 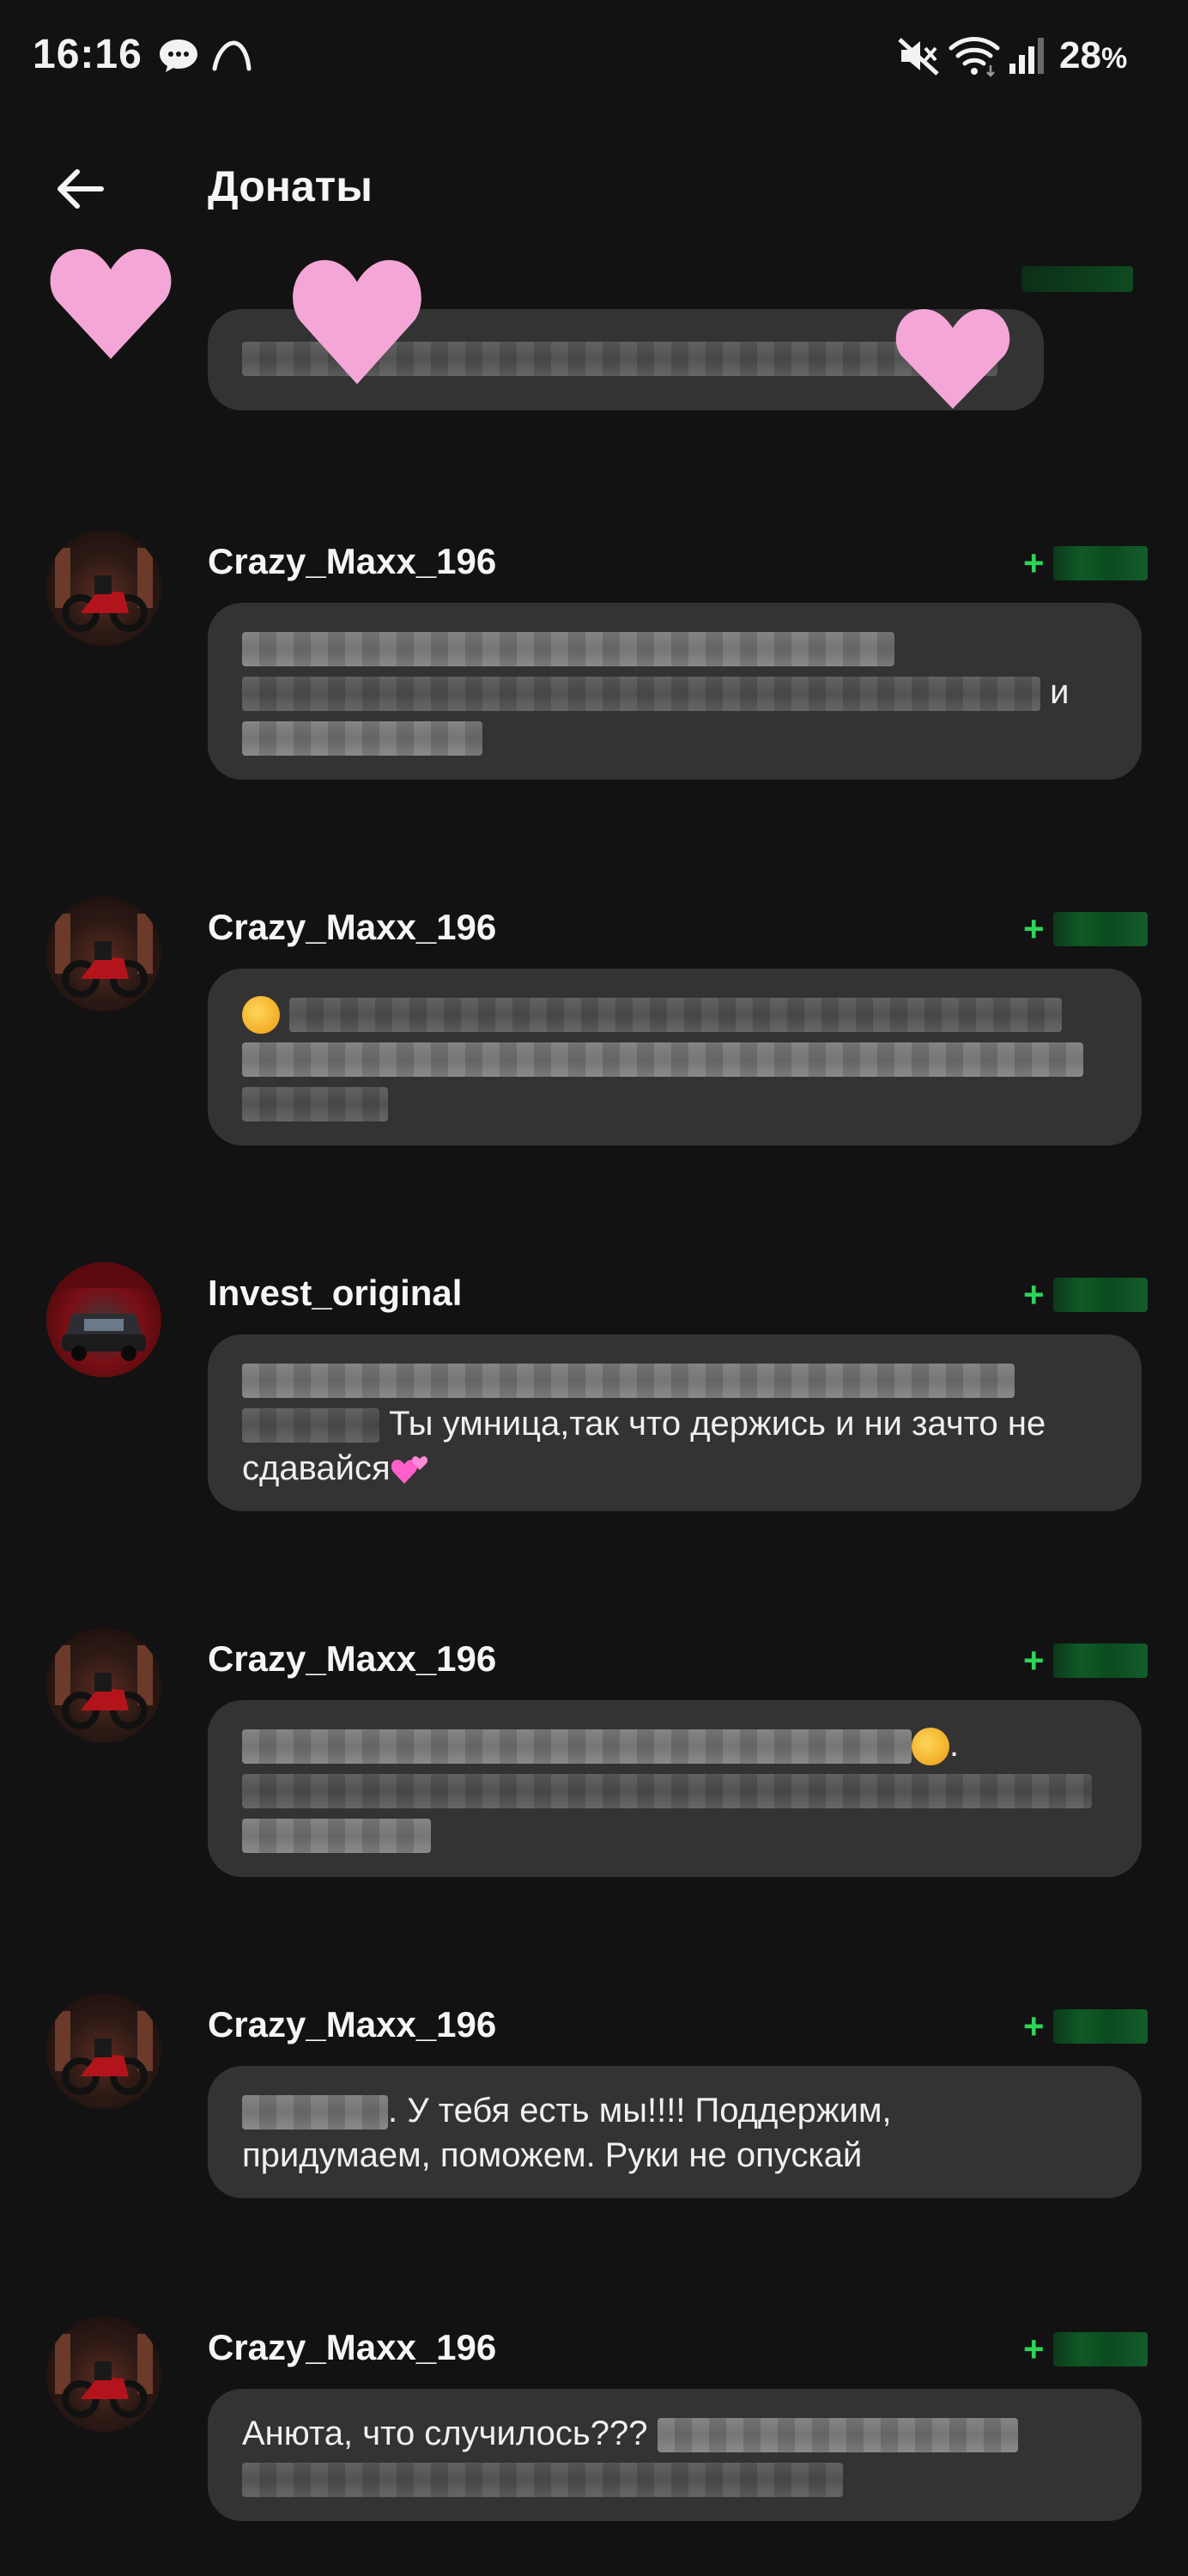 What do you see at coordinates (954, 1745) in the screenshot?
I see `message-text: .` at bounding box center [954, 1745].